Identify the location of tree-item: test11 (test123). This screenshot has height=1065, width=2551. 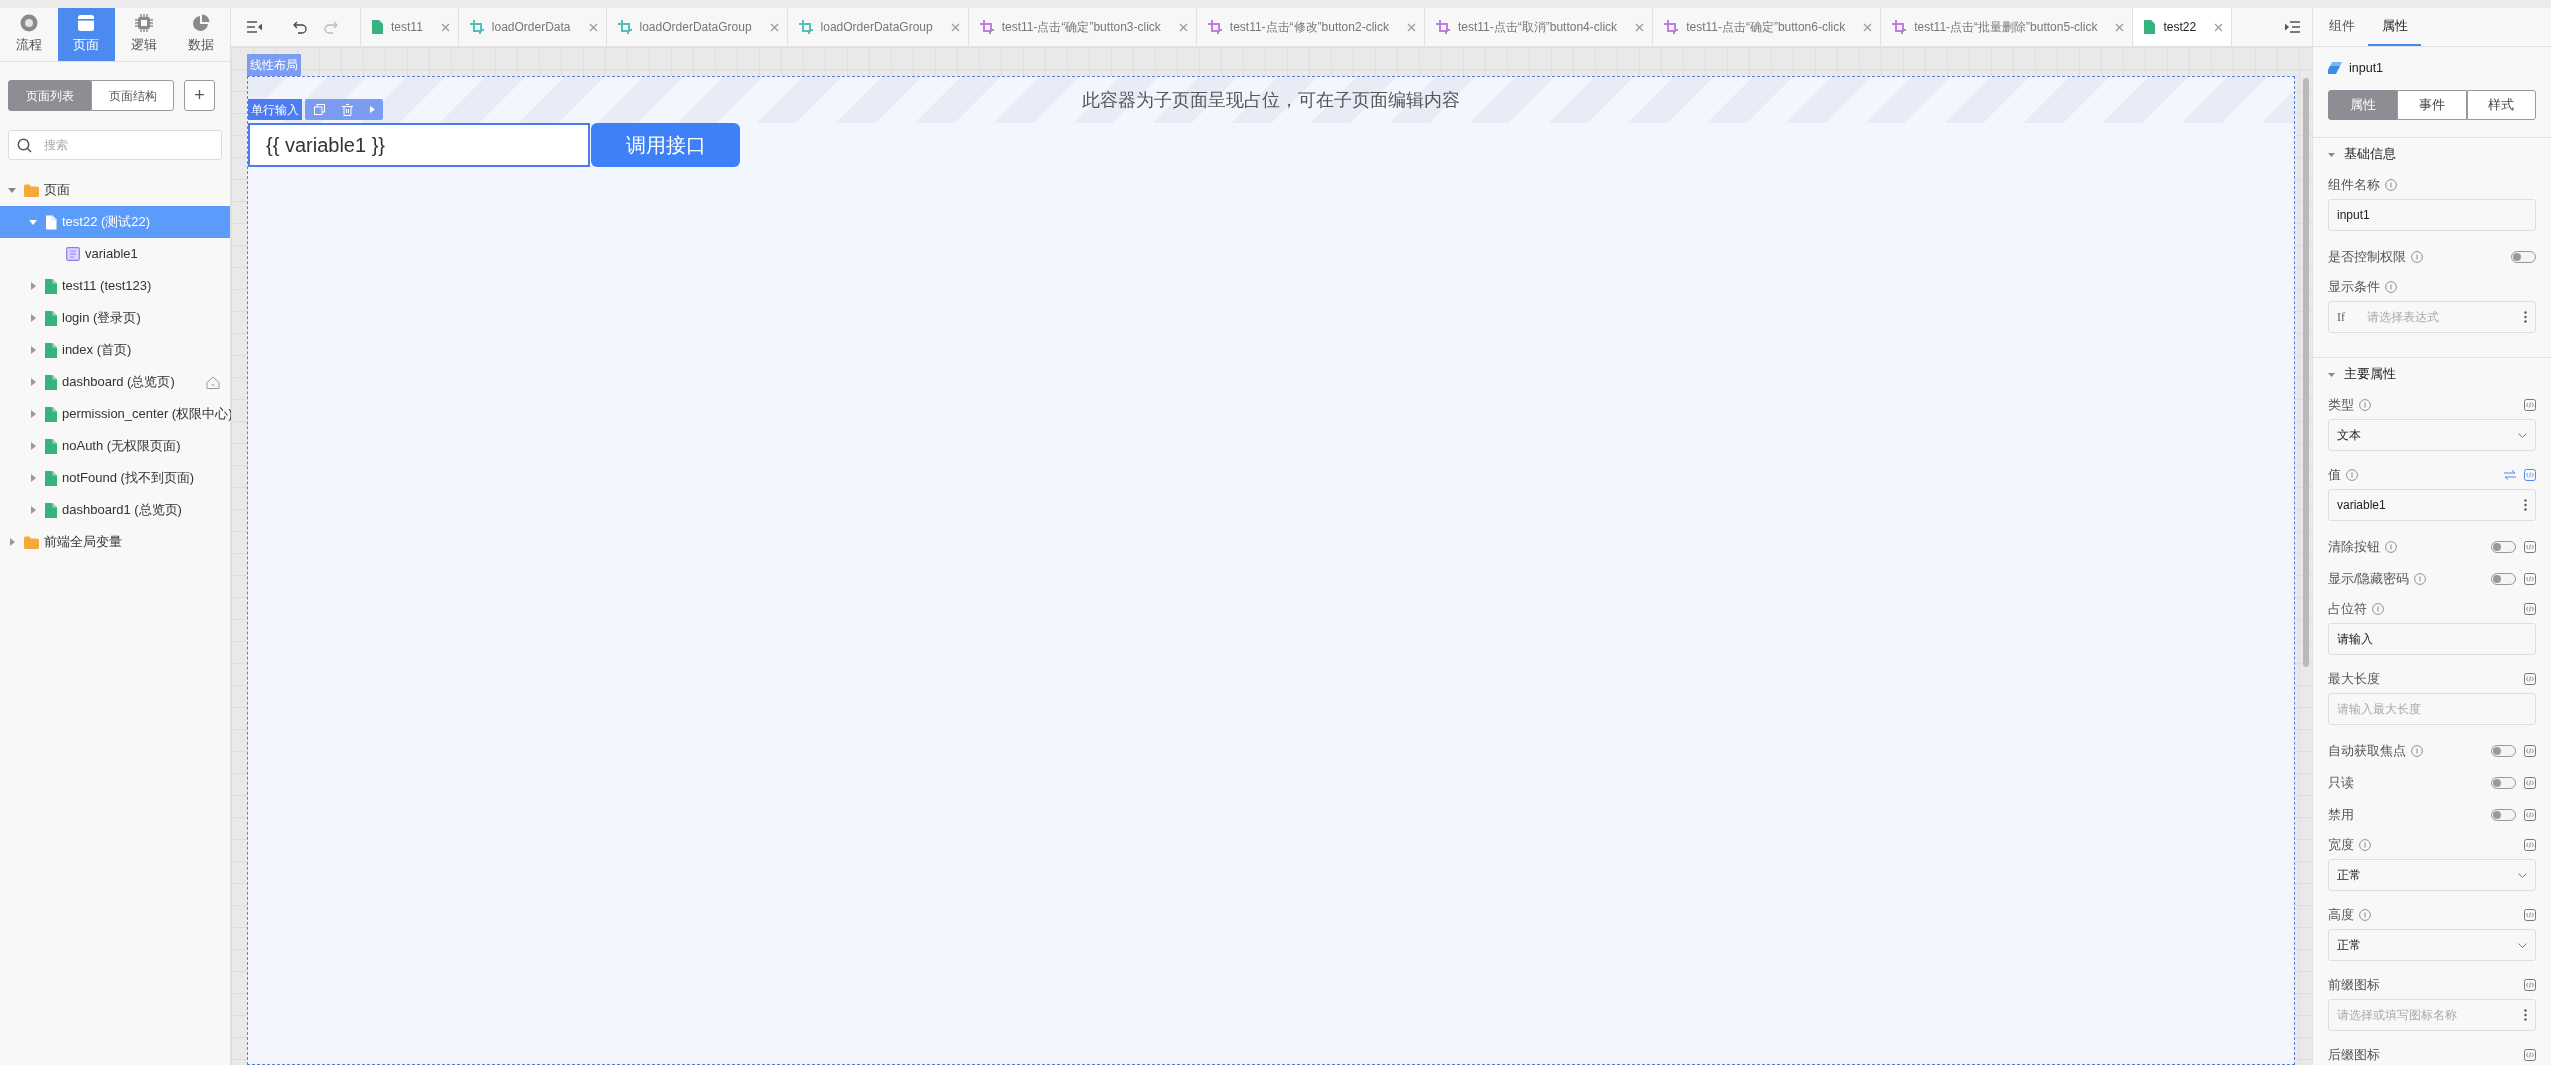
(115, 286).